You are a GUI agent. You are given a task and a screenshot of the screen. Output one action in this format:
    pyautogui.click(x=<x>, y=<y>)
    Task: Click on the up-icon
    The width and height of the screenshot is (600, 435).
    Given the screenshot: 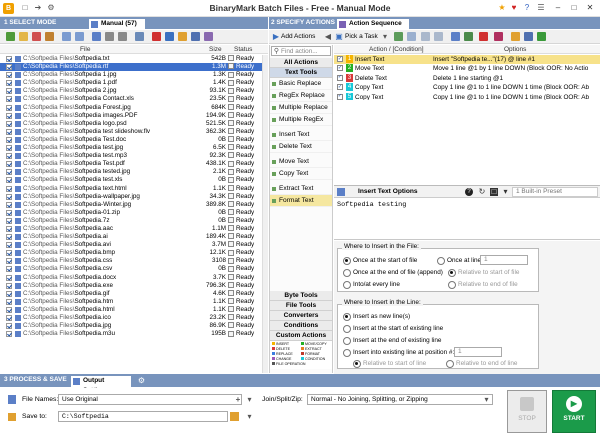 What is the action you would take?
    pyautogui.click(x=398, y=36)
    